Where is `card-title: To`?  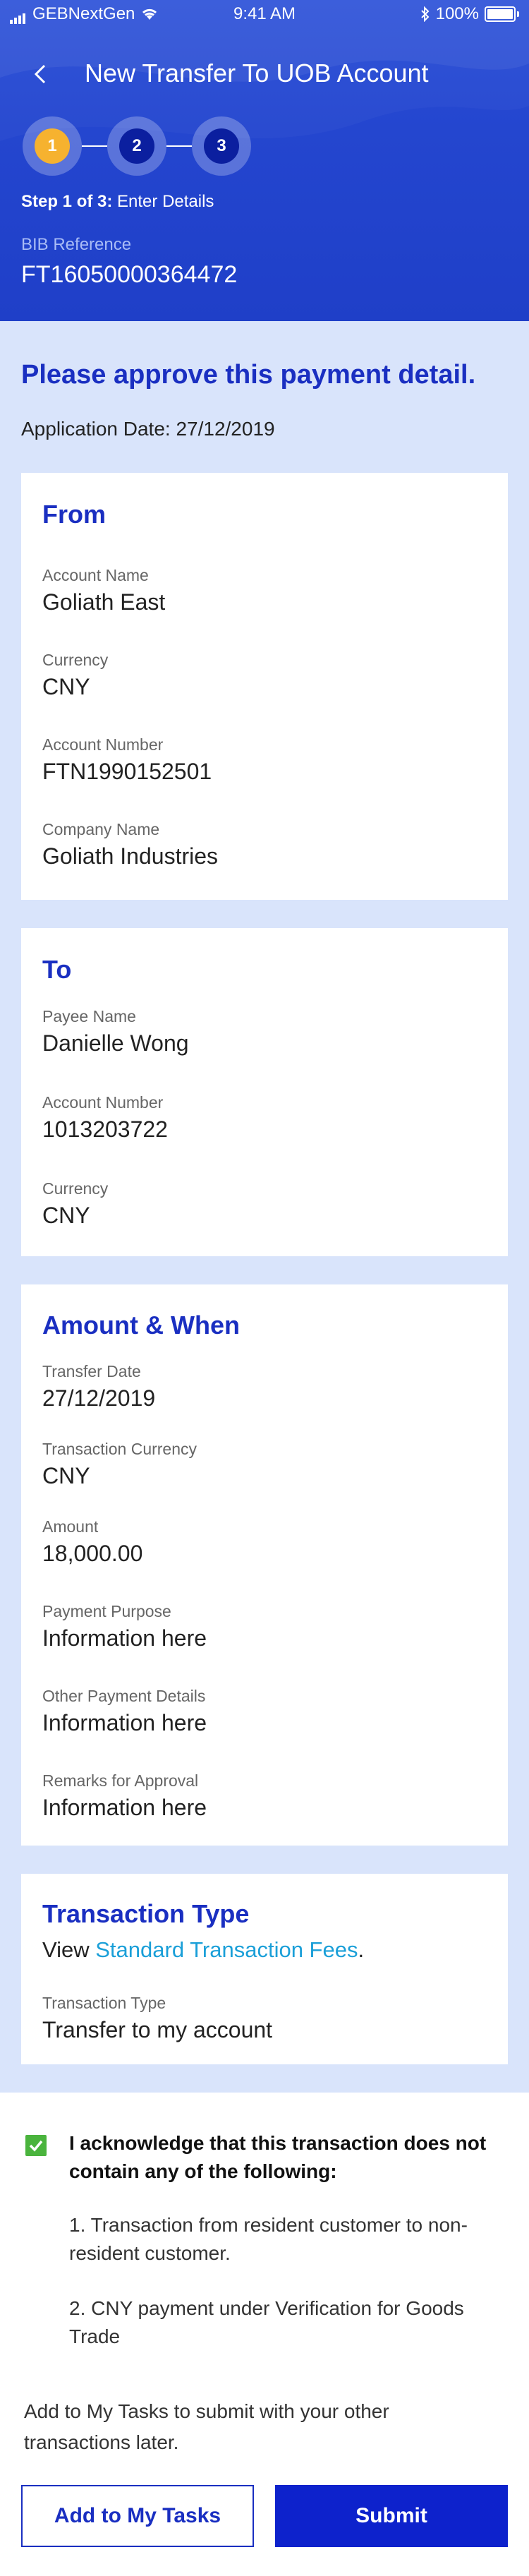 card-title: To is located at coordinates (57, 969).